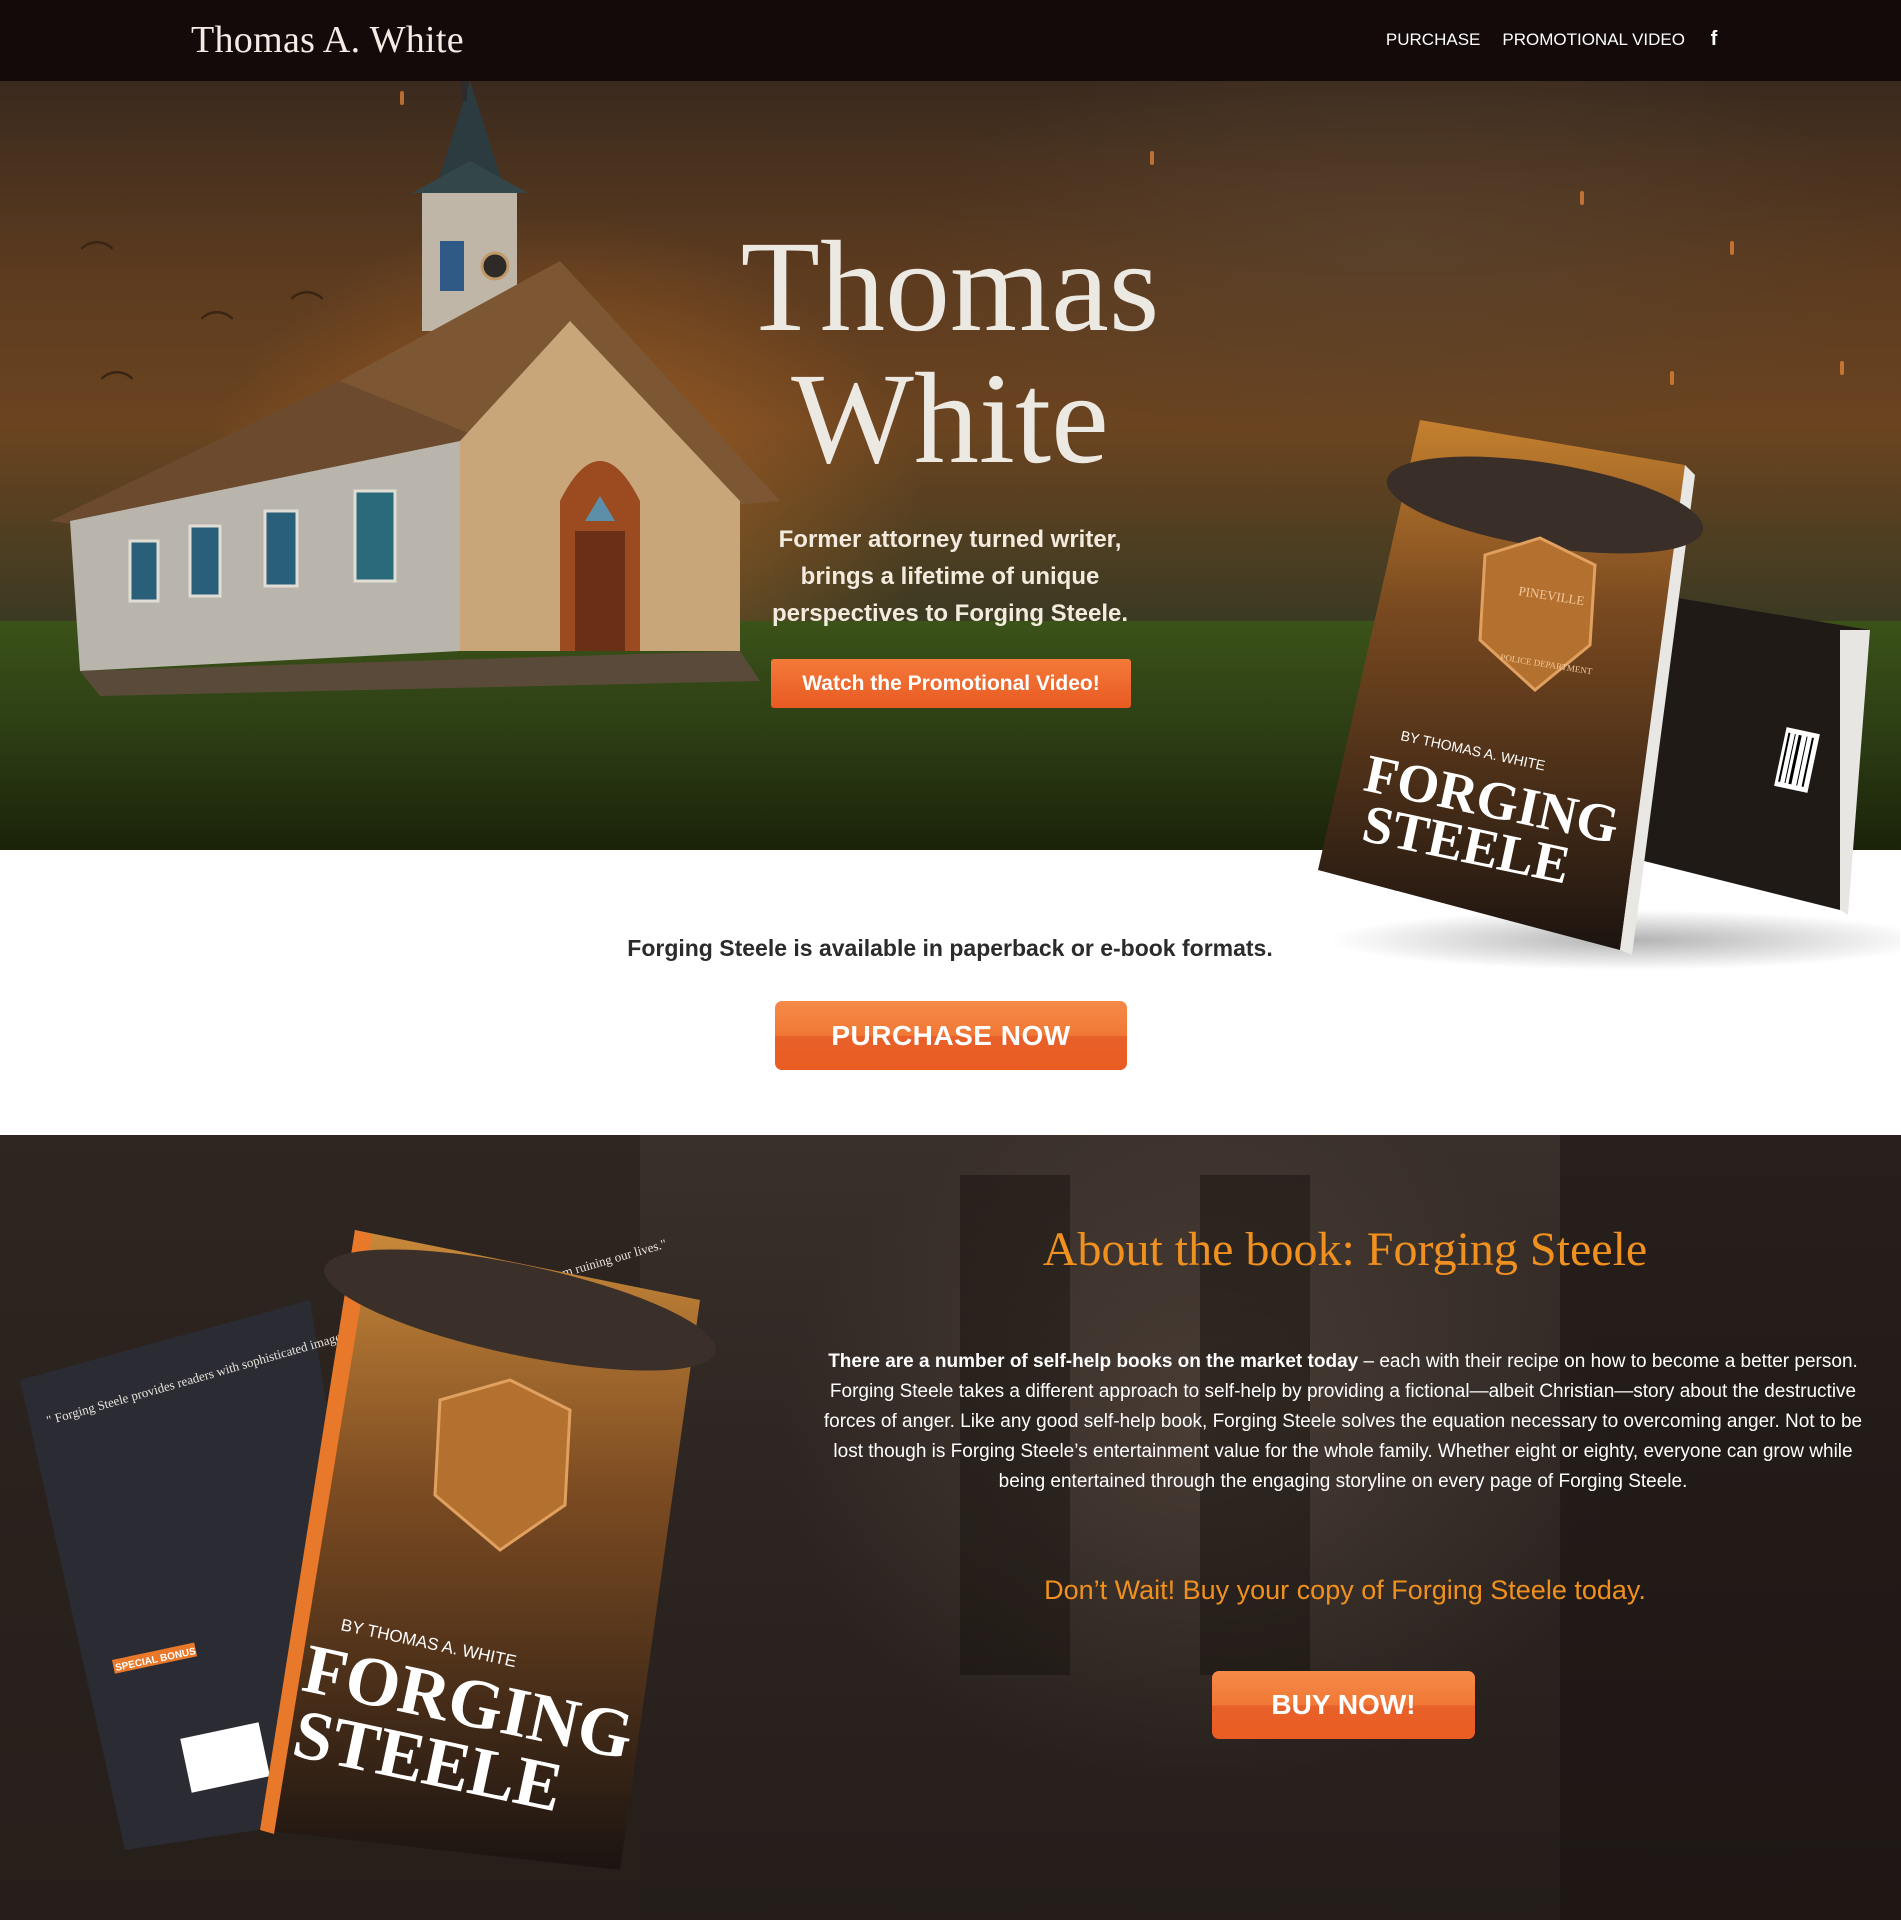 This screenshot has width=1901, height=1920. What do you see at coordinates (1433, 40) in the screenshot?
I see `nav-link-purchase: PURCHASE` at bounding box center [1433, 40].